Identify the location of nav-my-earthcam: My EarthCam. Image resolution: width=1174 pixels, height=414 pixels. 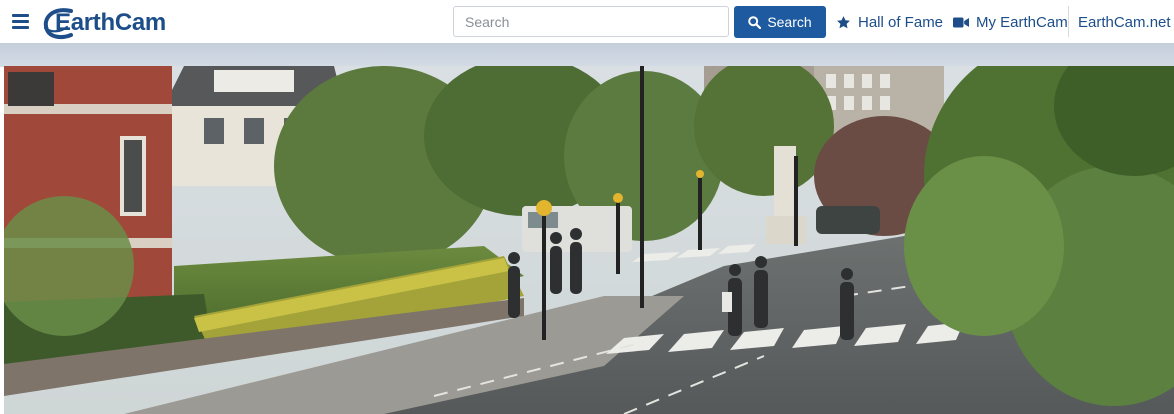
(1010, 22).